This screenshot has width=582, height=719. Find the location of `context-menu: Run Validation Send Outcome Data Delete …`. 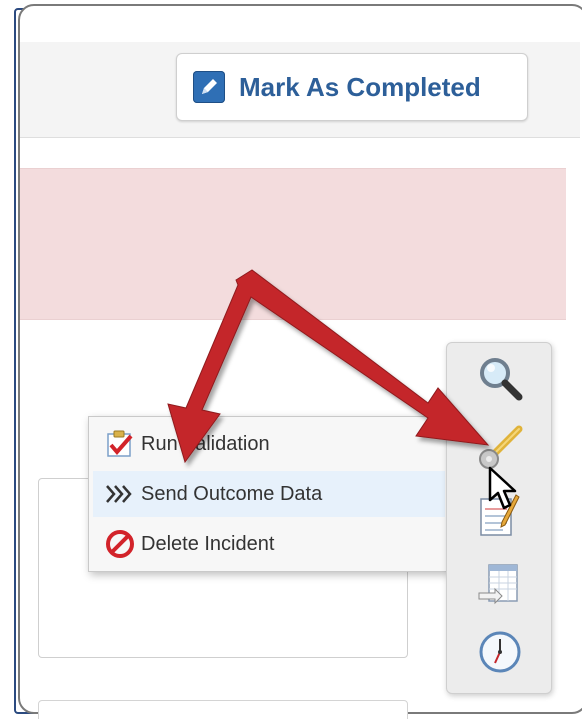

context-menu: Run Validation Send Outcome Data Delete … is located at coordinates (268, 494).